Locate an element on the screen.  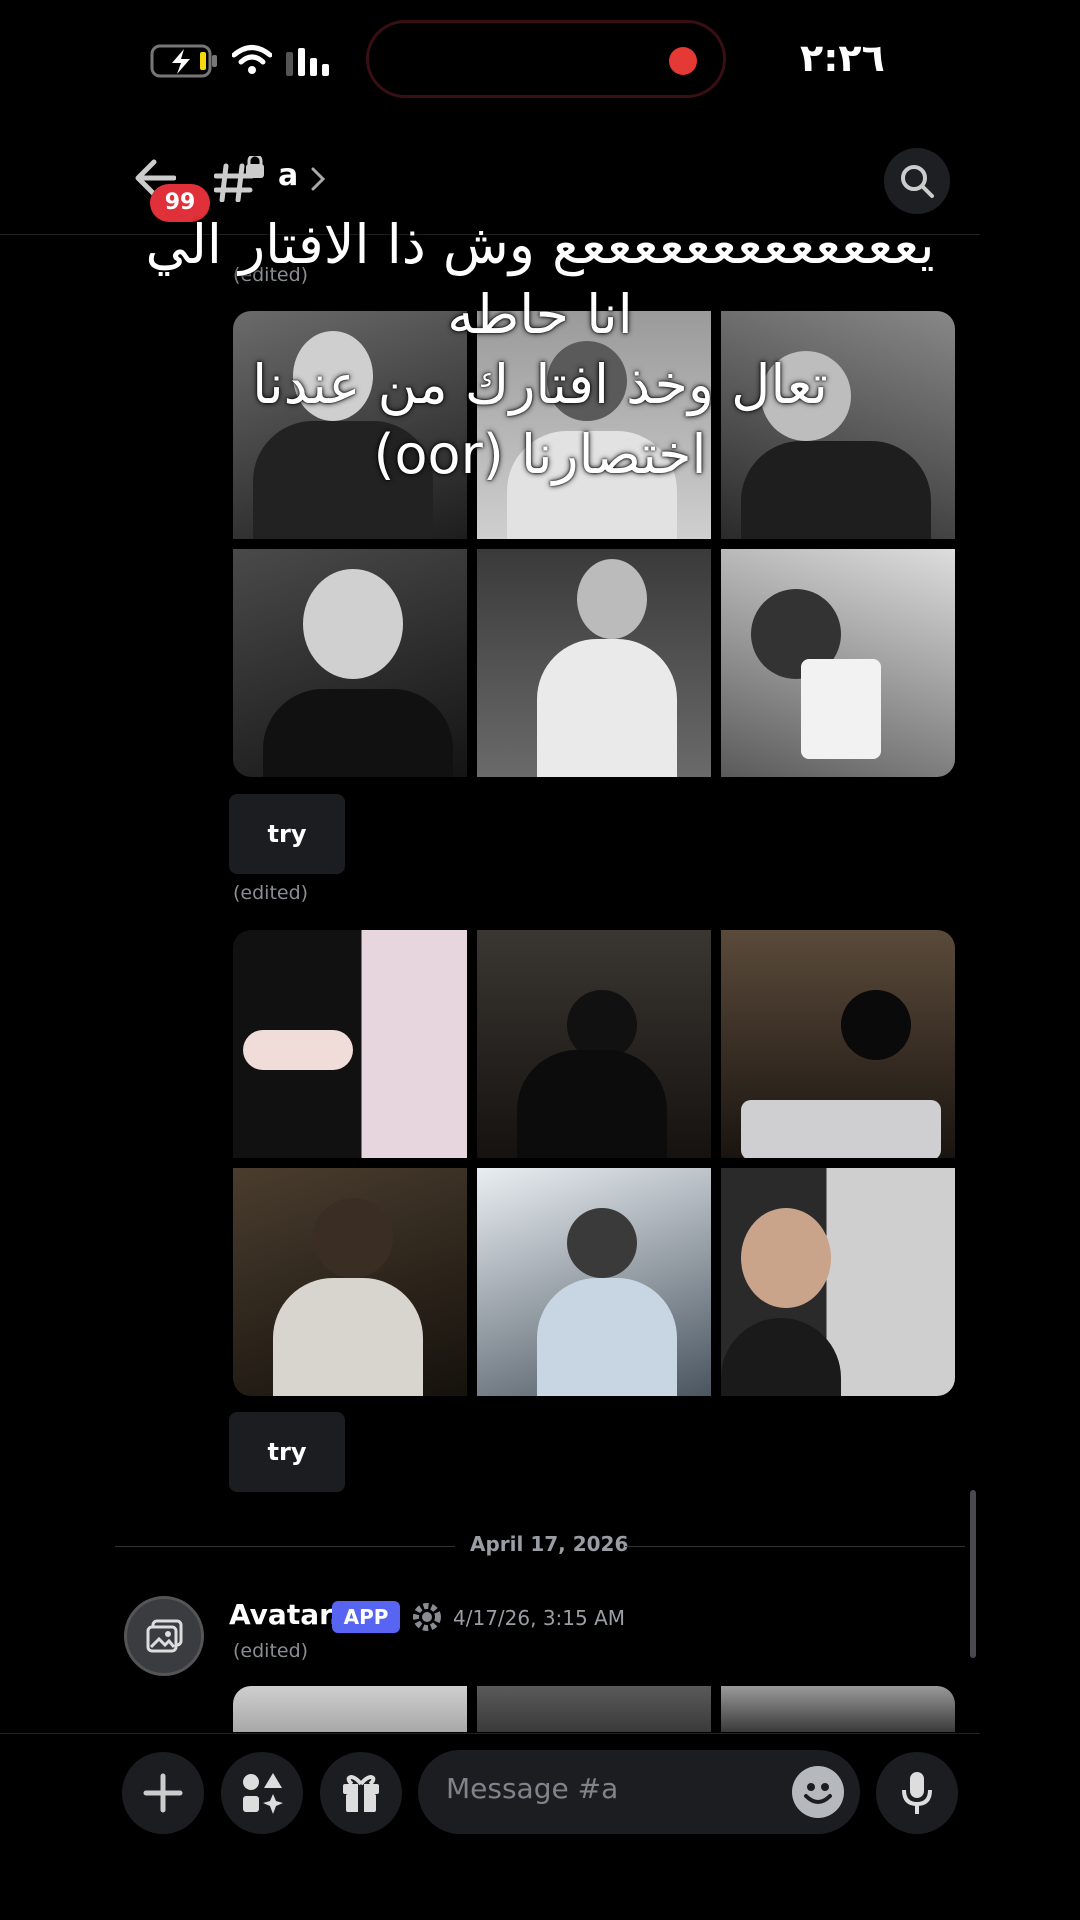
recording-indicator is located at coordinates (683, 61).